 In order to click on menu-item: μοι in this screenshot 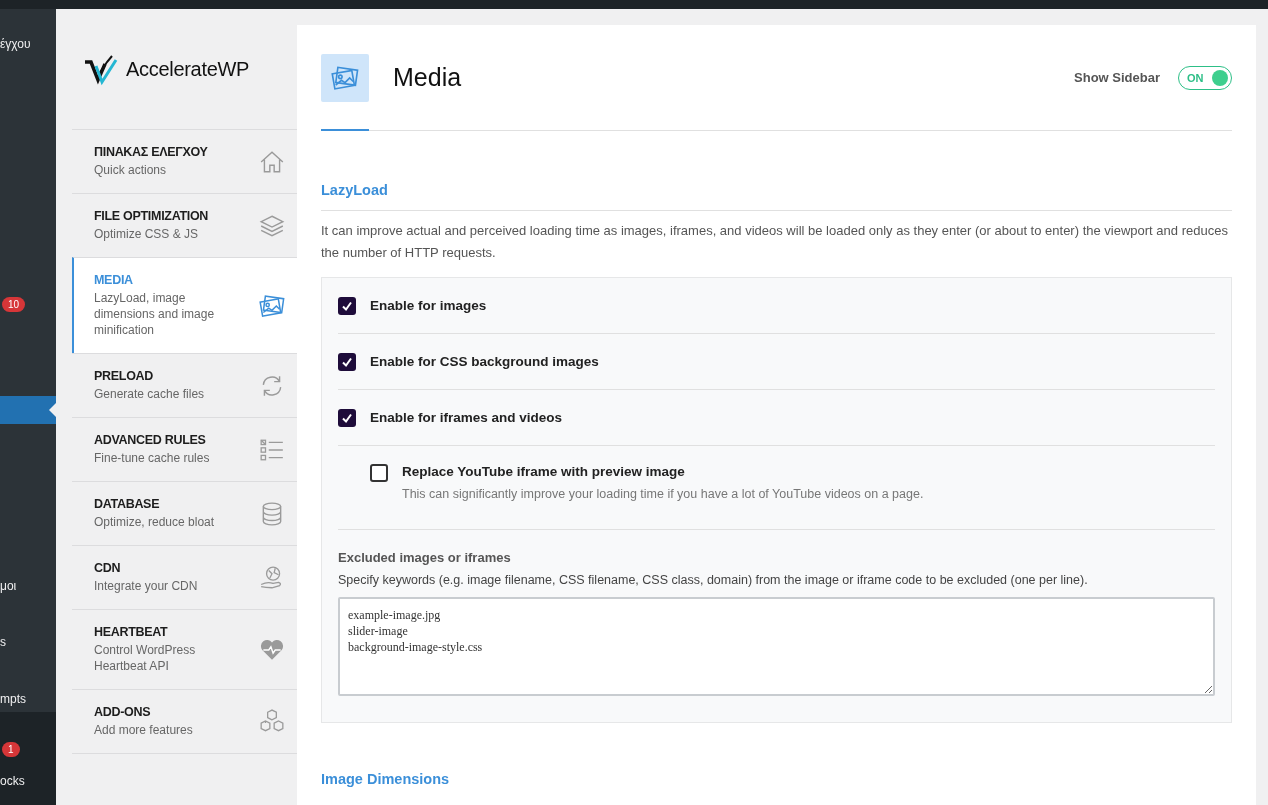, I will do `click(8, 586)`.